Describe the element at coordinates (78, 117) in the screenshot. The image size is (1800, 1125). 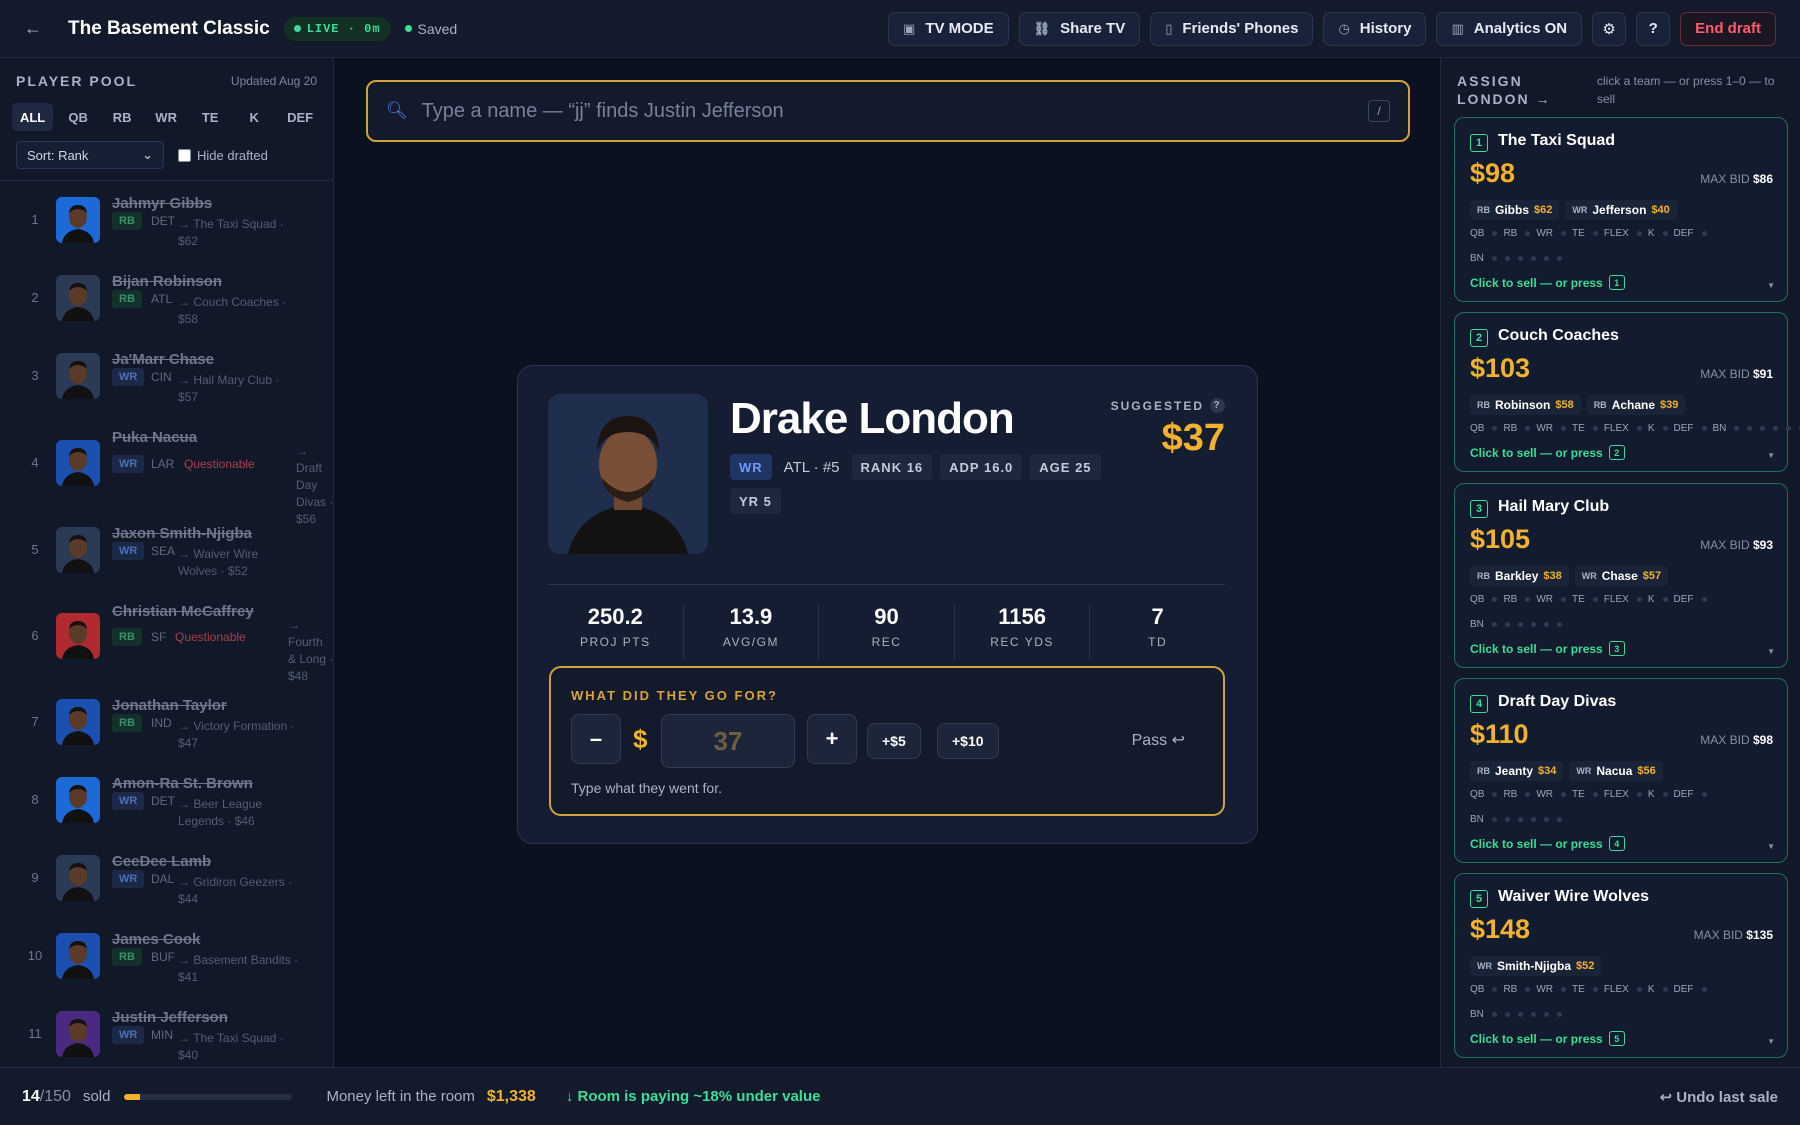
I see `filter-qb: QB` at that location.